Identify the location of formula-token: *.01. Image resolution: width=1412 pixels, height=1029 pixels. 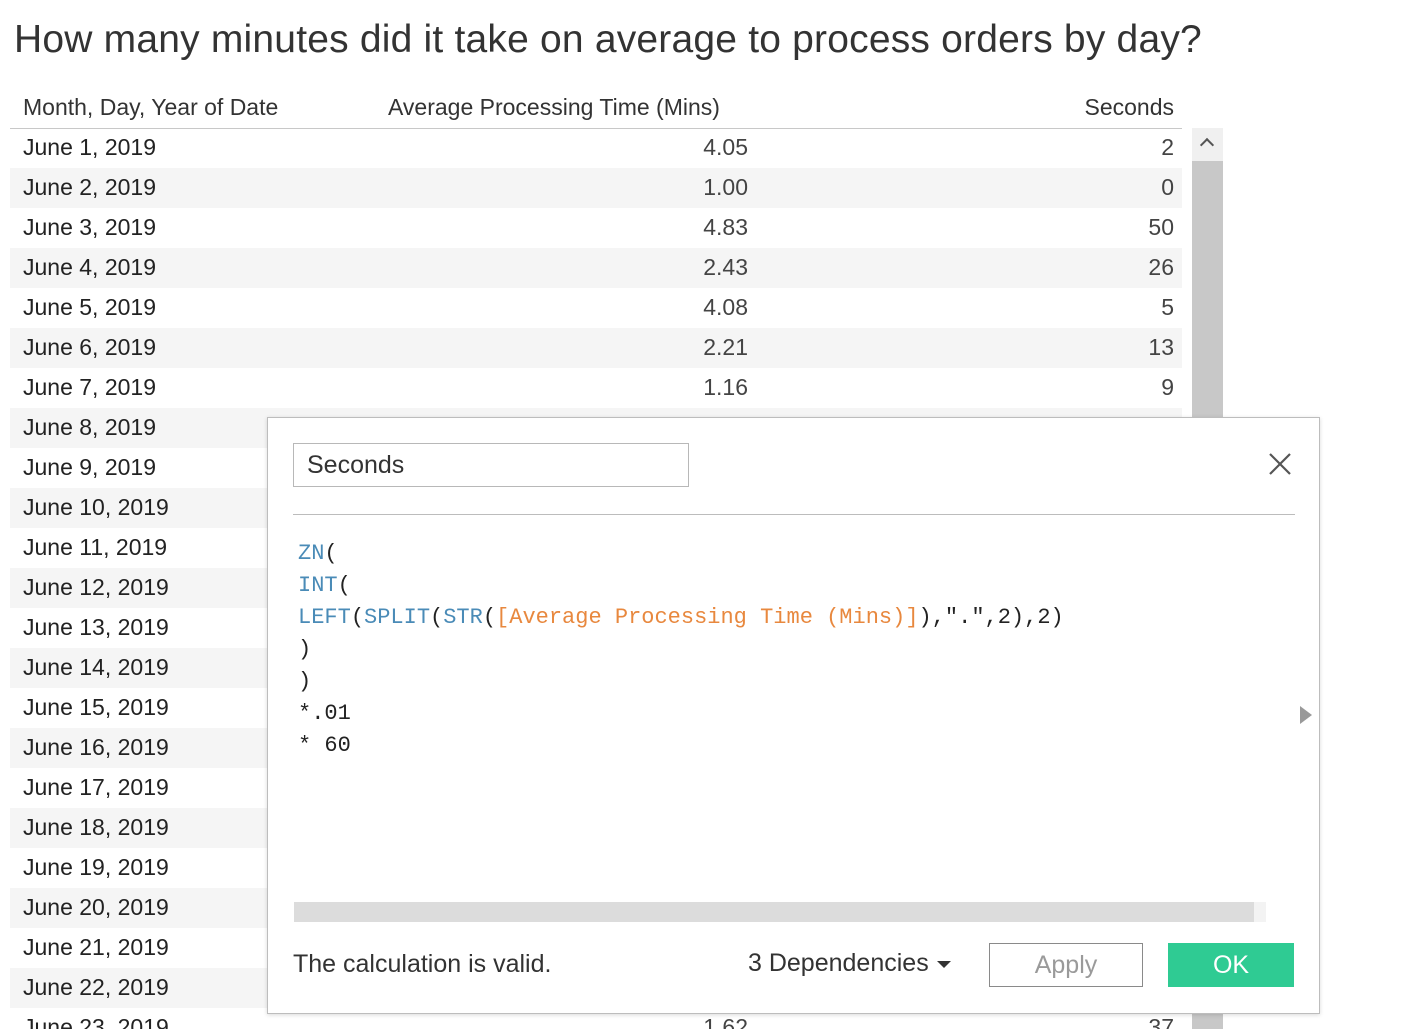
(324, 713).